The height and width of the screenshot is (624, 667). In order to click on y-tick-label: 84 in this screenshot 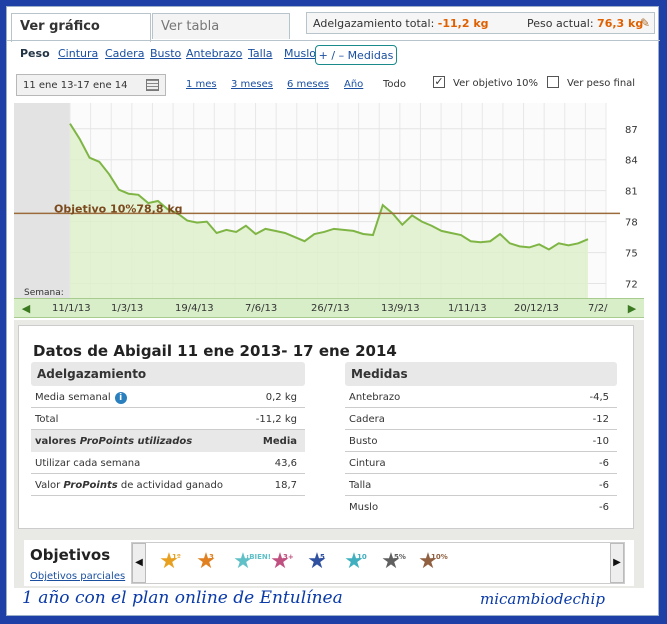, I will do `click(631, 161)`.